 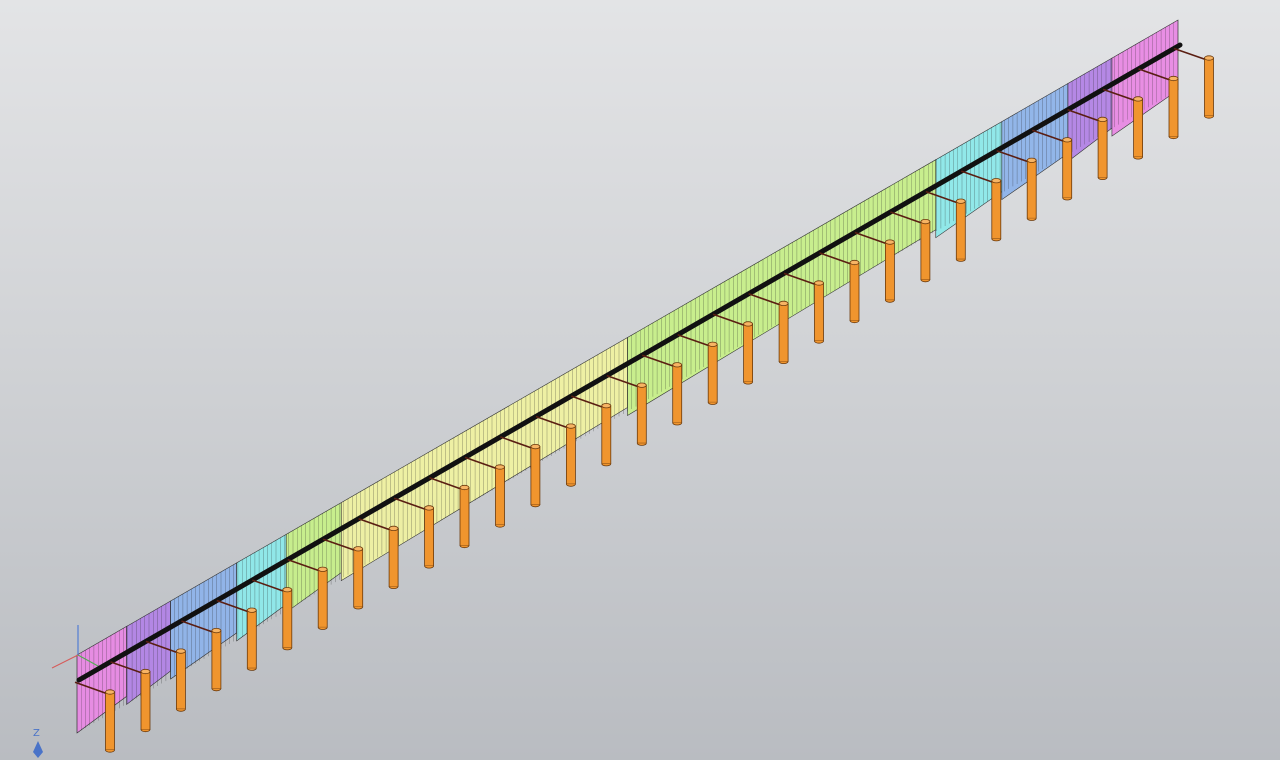 I want to click on z-axis-arrow-icon, so click(x=38, y=749).